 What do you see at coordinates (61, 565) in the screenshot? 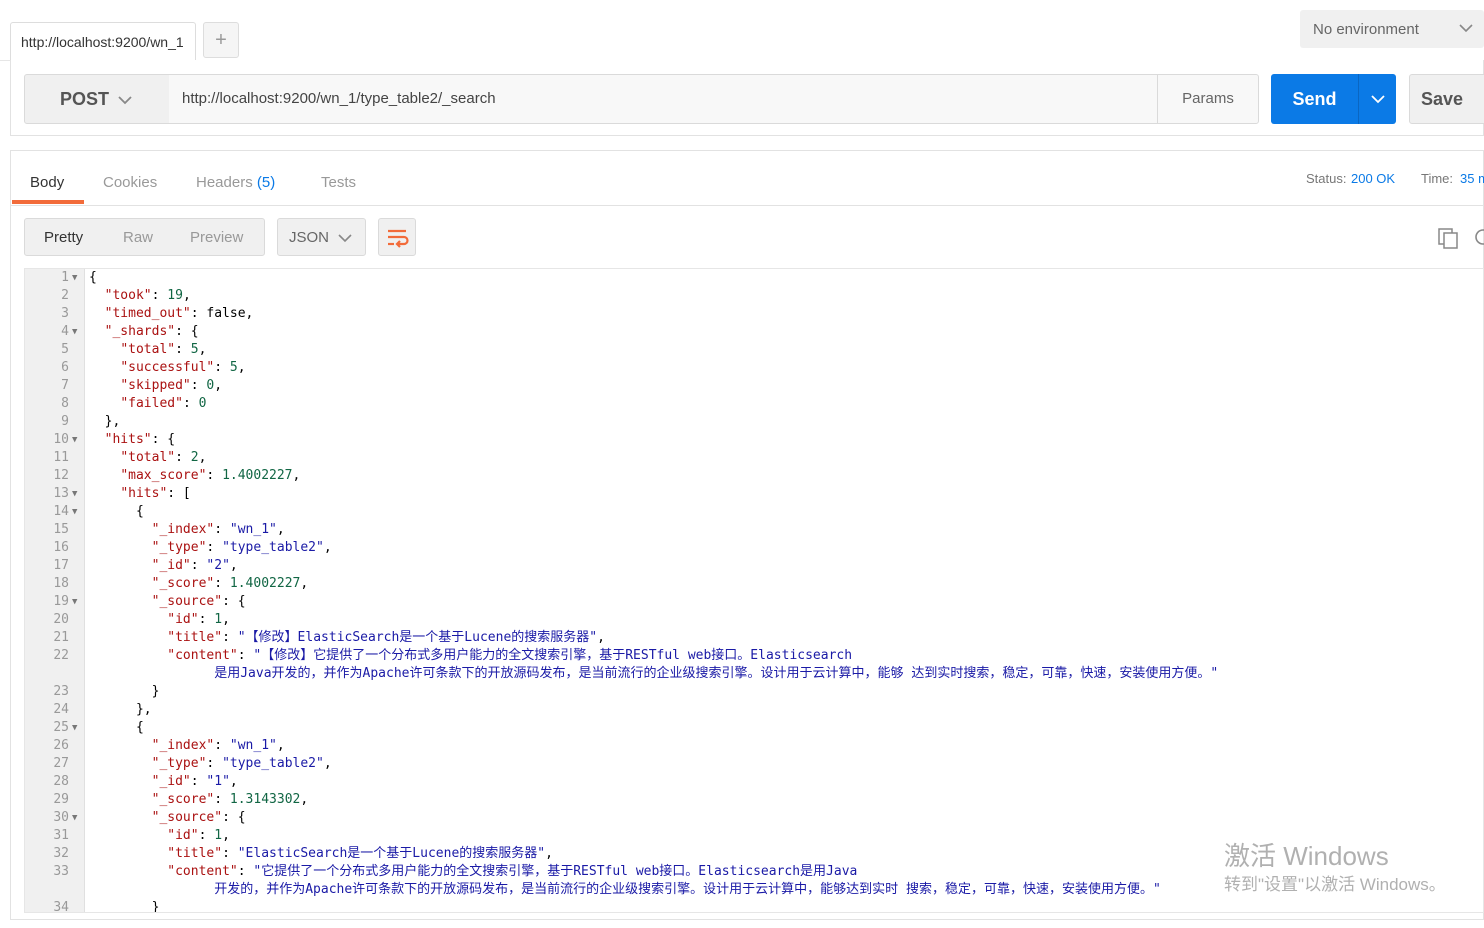
I see `line-number: 17` at bounding box center [61, 565].